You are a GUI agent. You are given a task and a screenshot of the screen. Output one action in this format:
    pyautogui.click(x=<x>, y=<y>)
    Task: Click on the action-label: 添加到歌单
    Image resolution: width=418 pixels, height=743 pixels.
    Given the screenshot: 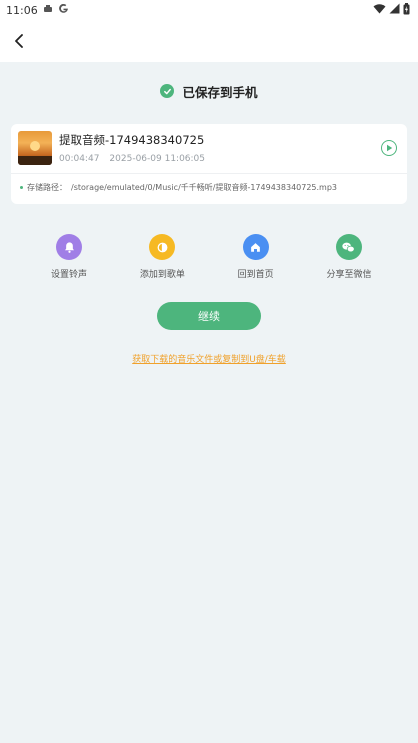 What is the action you would take?
    pyautogui.click(x=162, y=275)
    